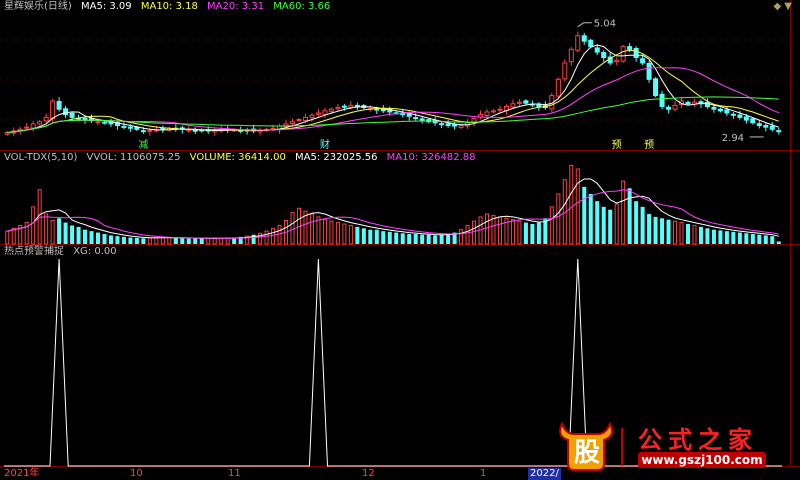  Describe the element at coordinates (368, 473) in the screenshot. I see `x-tick-12: 12` at that location.